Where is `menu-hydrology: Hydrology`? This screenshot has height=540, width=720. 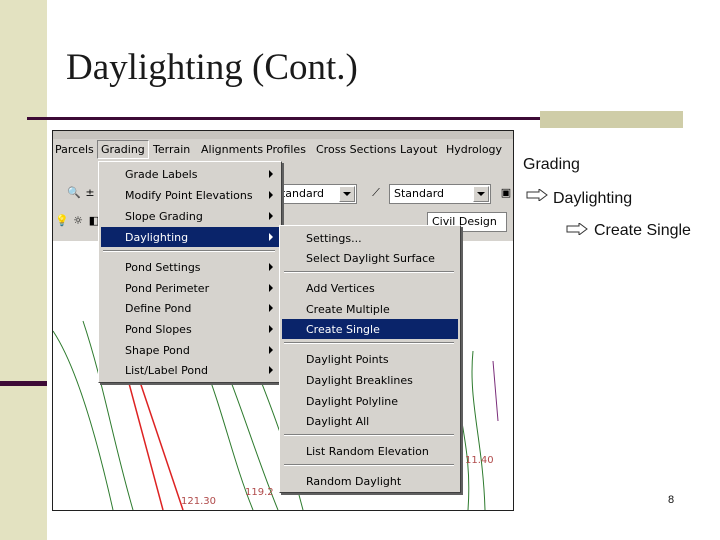
menu-hydrology: Hydrology is located at coordinates (474, 149).